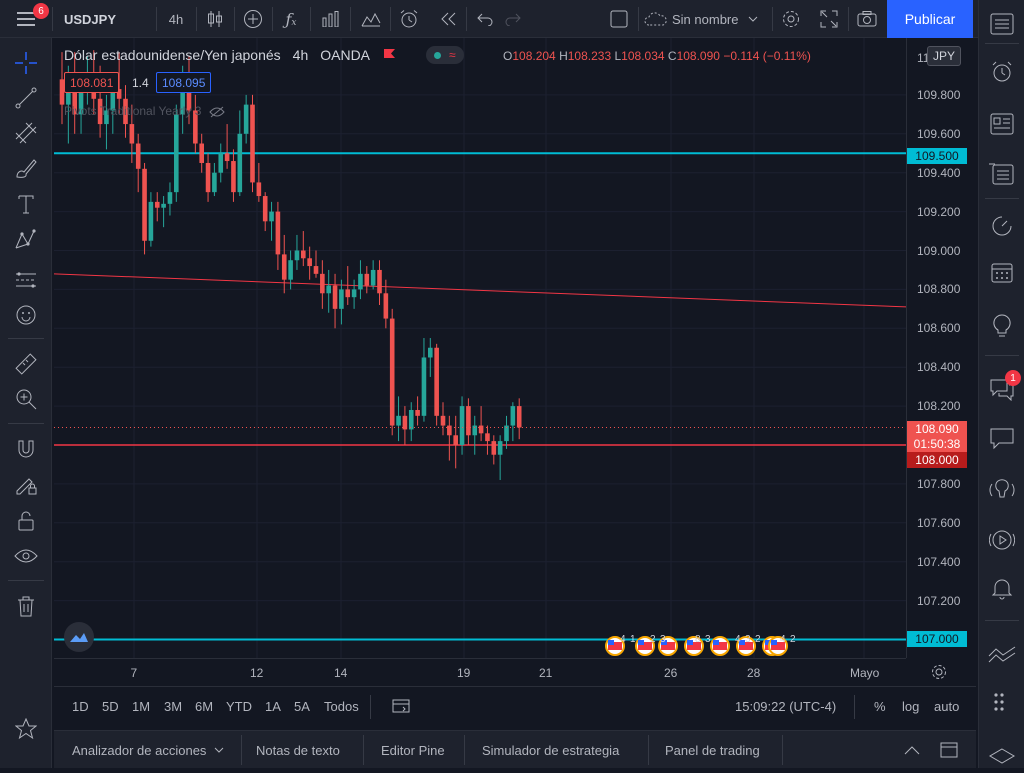 This screenshot has height=773, width=1024. Describe the element at coordinates (1002, 72) in the screenshot. I see `alerts-button` at that location.